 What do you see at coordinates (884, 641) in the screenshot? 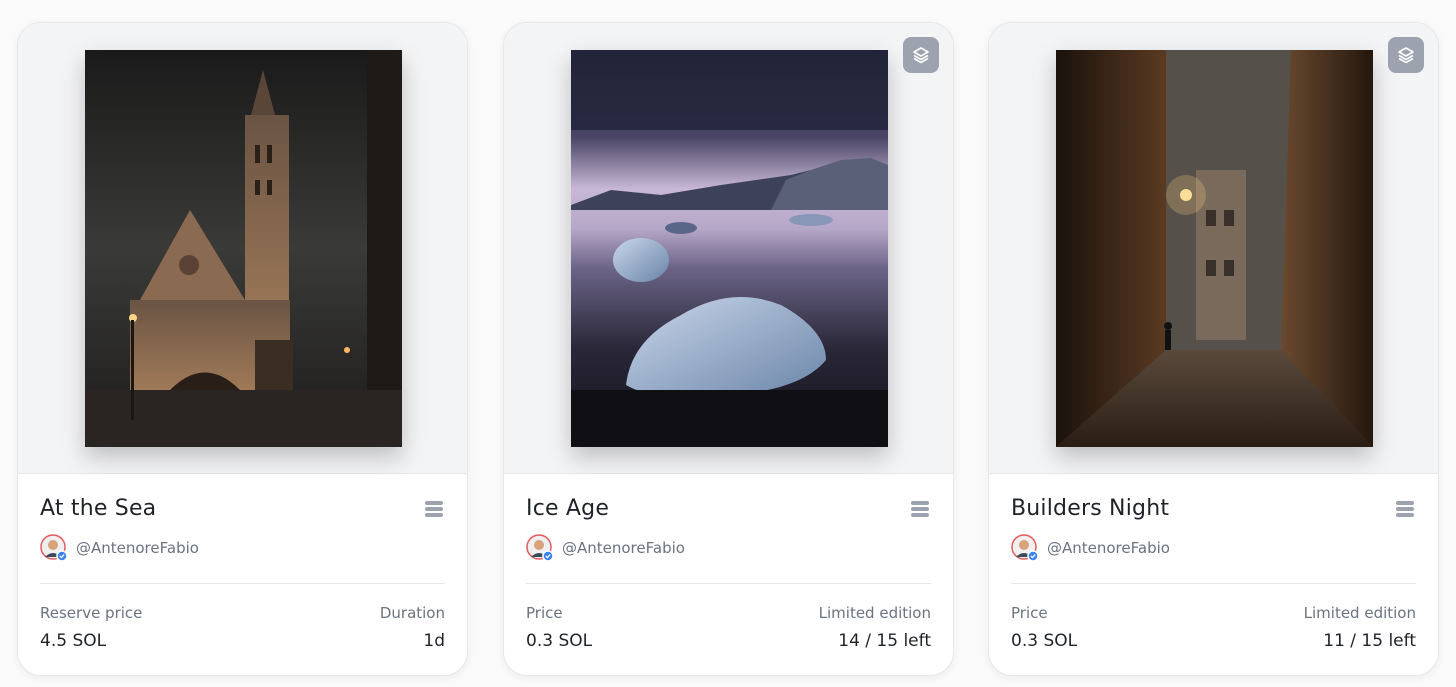
I see `edition-value: 14 / 15 left` at bounding box center [884, 641].